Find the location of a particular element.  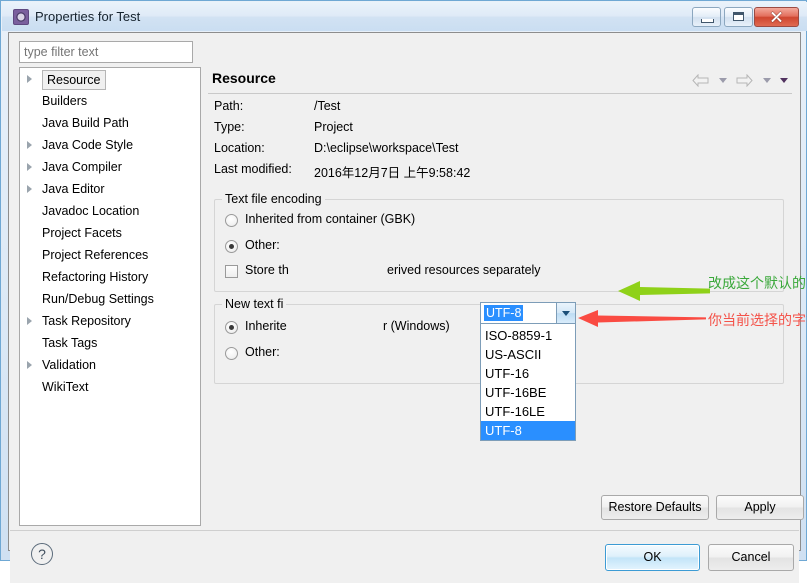

back-arrow-icon is located at coordinates (700, 81).